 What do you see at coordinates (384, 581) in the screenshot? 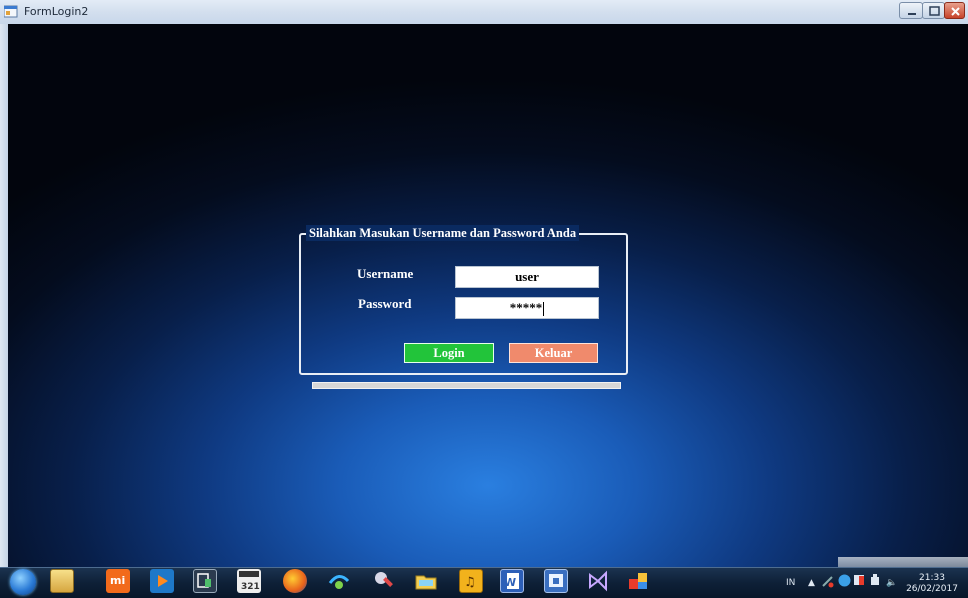
I see `tool-icon` at bounding box center [384, 581].